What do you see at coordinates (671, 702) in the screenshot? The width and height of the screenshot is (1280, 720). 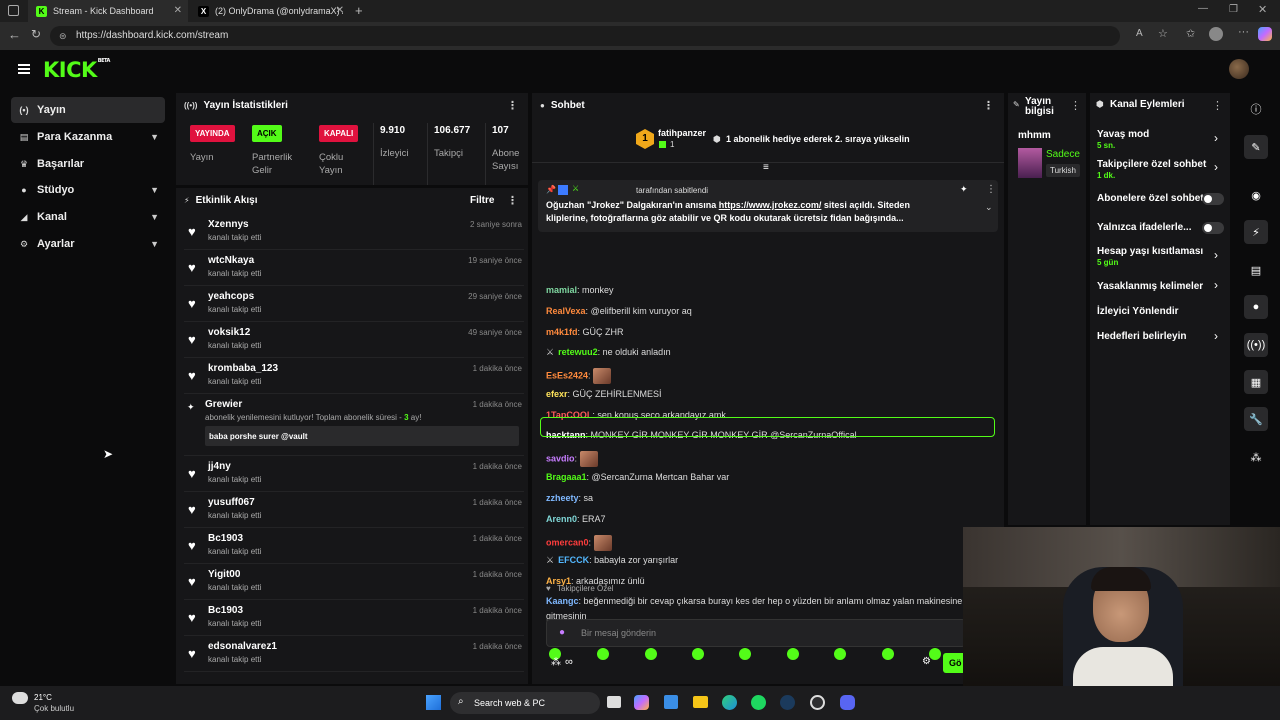 I see `store-icon` at bounding box center [671, 702].